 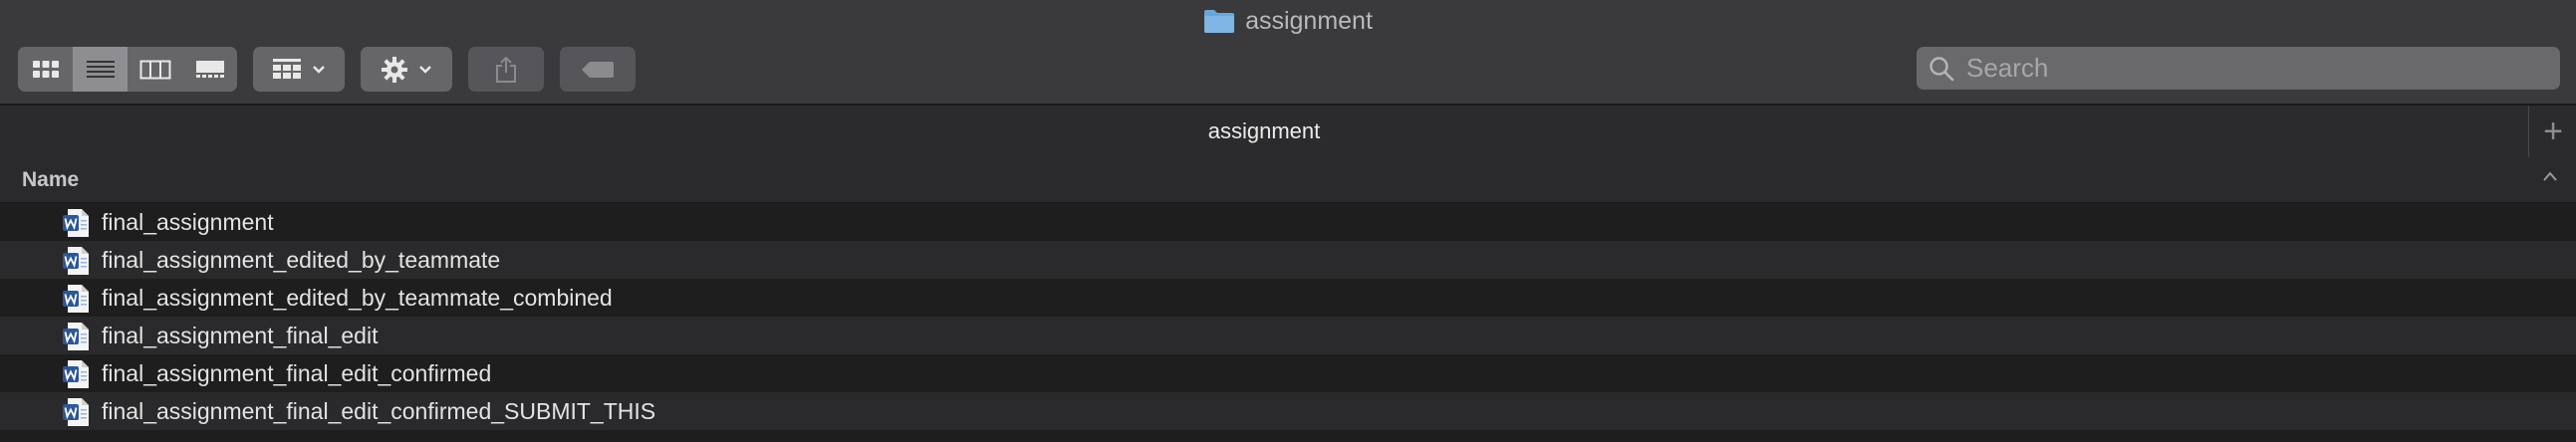 I want to click on name-column-header: Name, so click(x=50, y=179).